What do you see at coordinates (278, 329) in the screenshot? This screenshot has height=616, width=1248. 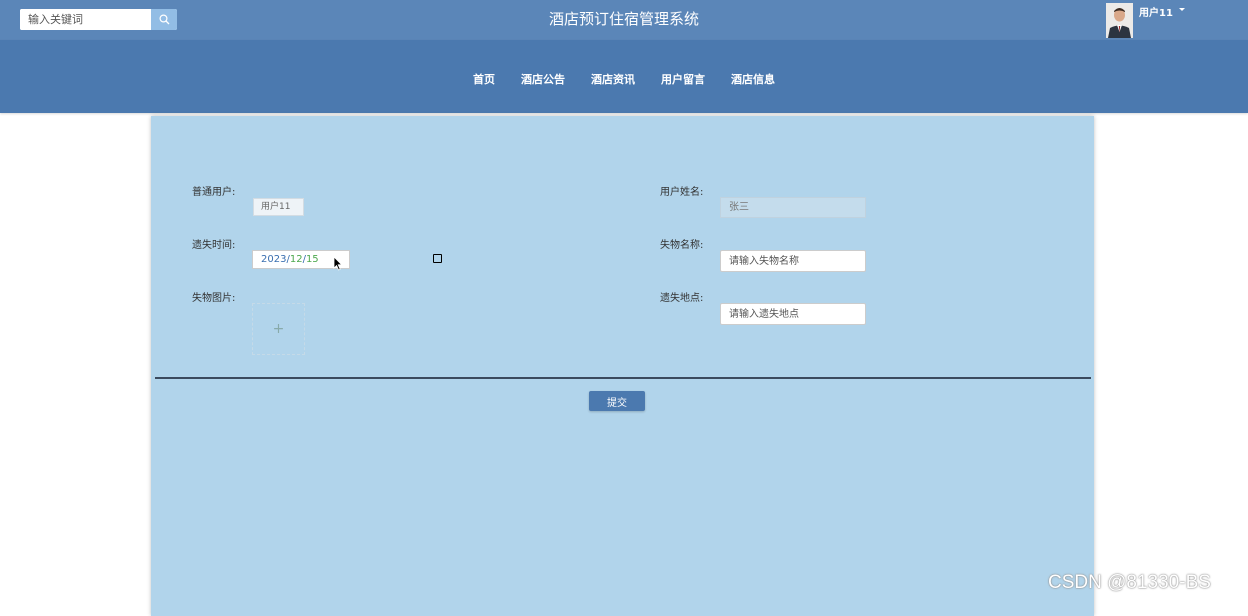 I see `image-upload-button: +` at bounding box center [278, 329].